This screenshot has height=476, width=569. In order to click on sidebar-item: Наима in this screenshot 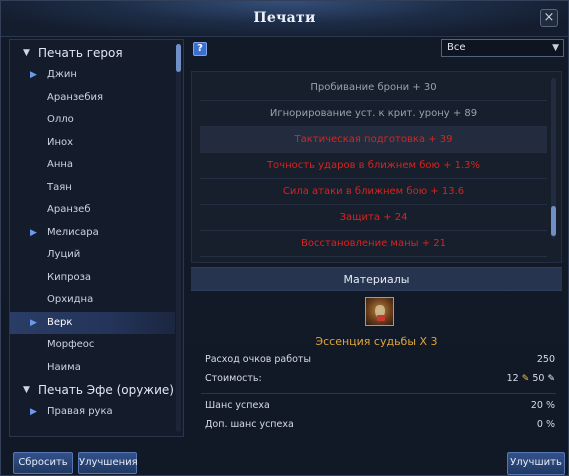, I will do `click(92, 368)`.